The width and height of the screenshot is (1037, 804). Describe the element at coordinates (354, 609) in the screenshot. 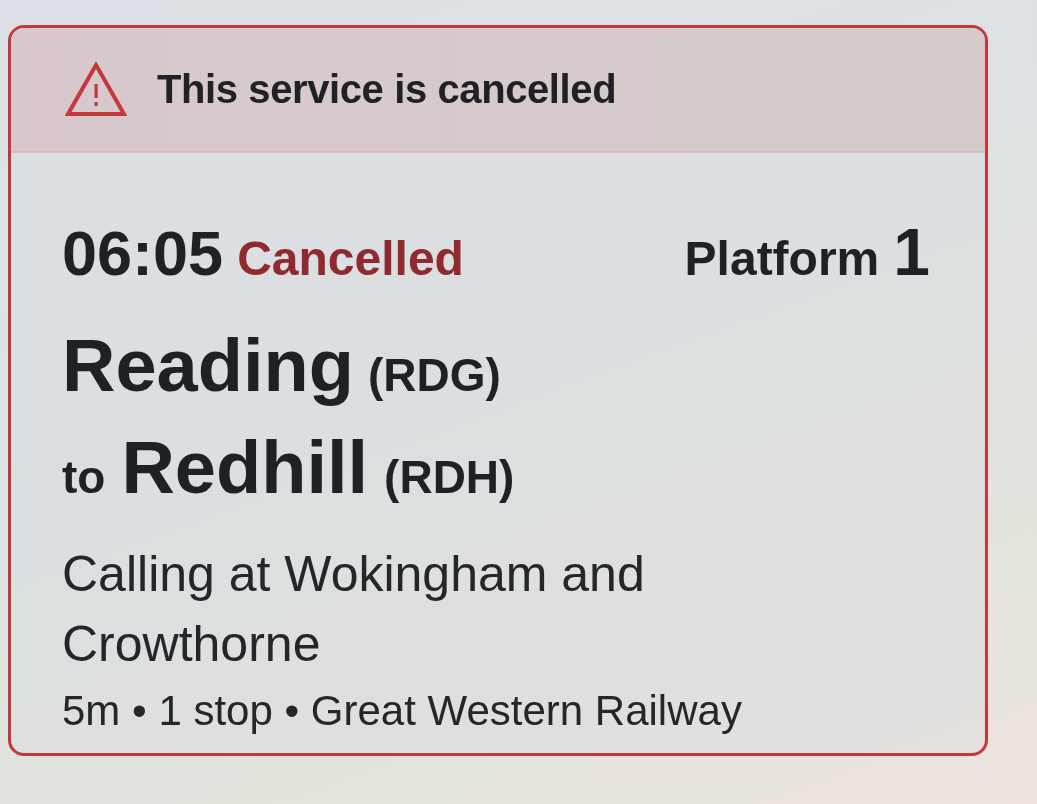

I see `calling-points: Calling at Wokingham and Crowthorne` at that location.